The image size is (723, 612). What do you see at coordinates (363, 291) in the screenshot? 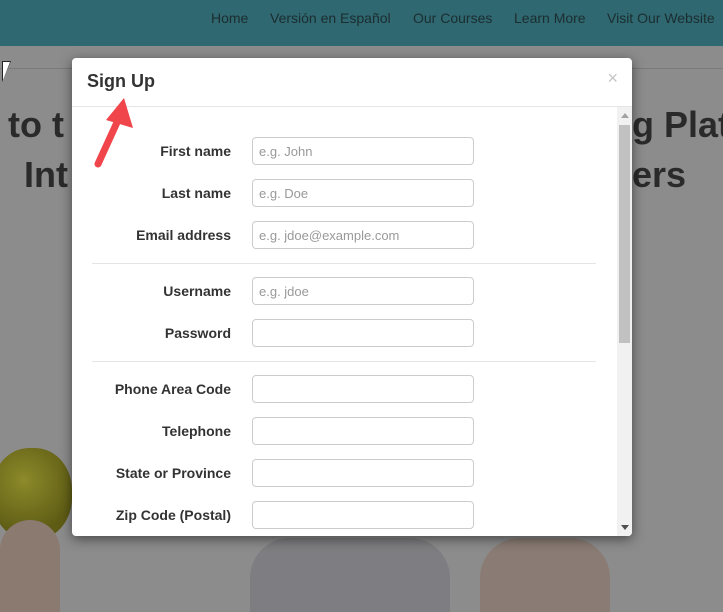
I see `username-field` at bounding box center [363, 291].